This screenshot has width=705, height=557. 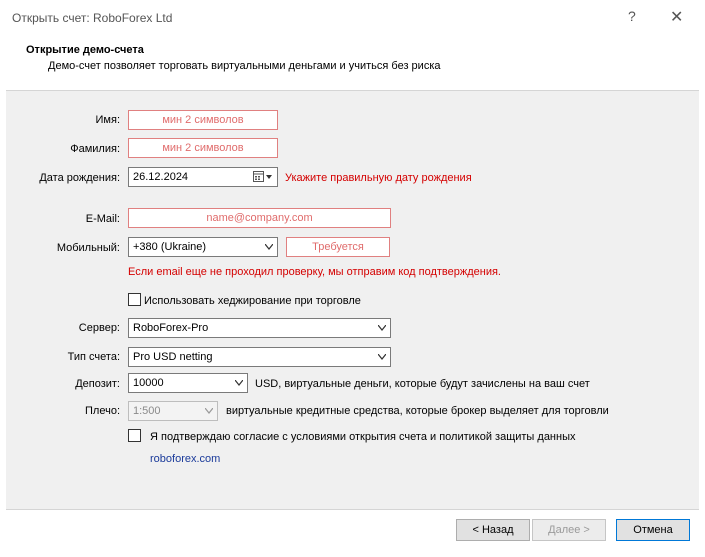 I want to click on country-code-select: +380 (Ukraine), so click(x=203, y=247).